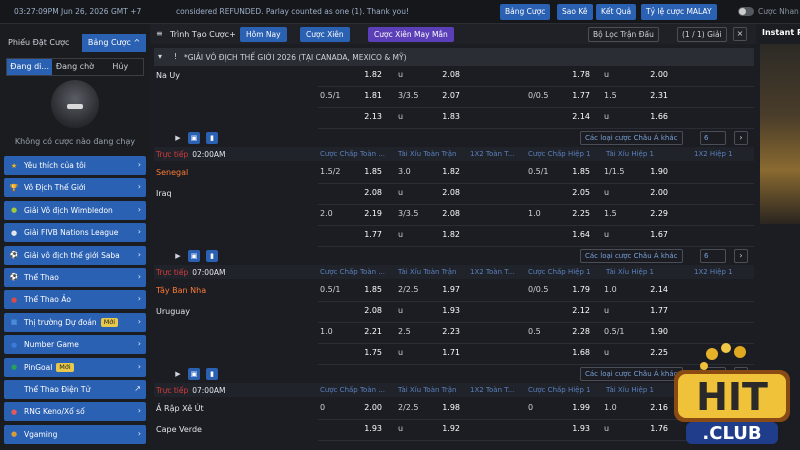 The image size is (800, 450). I want to click on tab-today: Hôm Nay, so click(263, 34).